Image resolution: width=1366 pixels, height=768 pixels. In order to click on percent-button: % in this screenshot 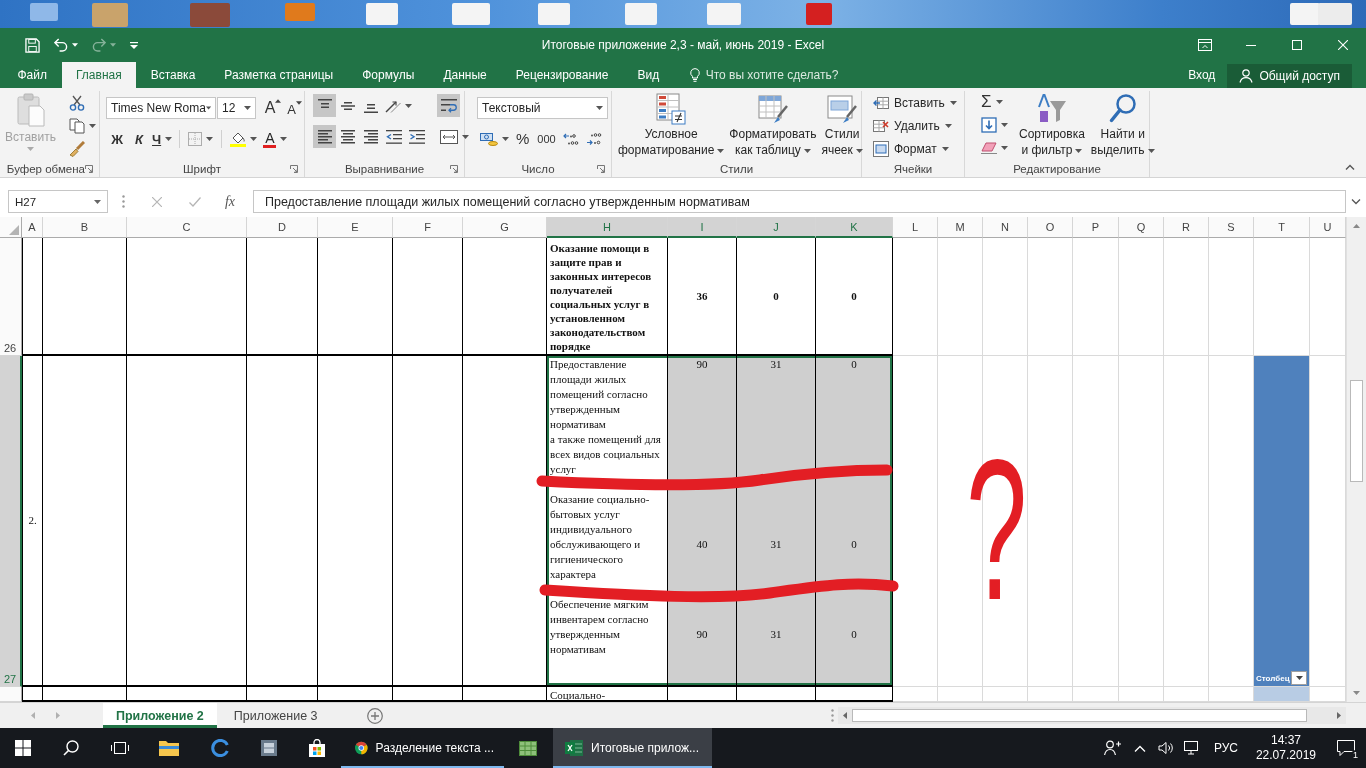, I will do `click(523, 138)`.